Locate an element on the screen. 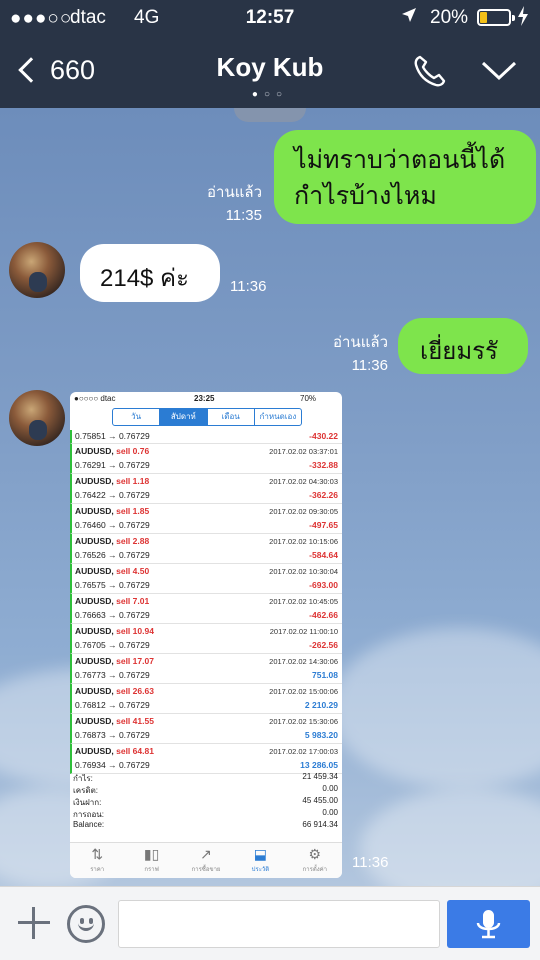  trade-datetime: 2017.02.02 10:30:04 is located at coordinates (303, 571).